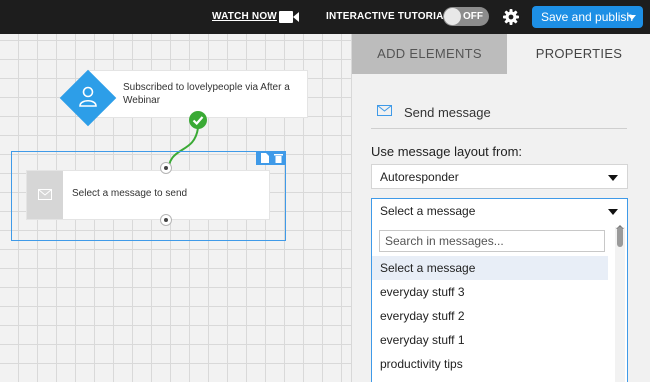 This screenshot has width=650, height=382. What do you see at coordinates (499, 211) in the screenshot?
I see `message-select: Select a message` at bounding box center [499, 211].